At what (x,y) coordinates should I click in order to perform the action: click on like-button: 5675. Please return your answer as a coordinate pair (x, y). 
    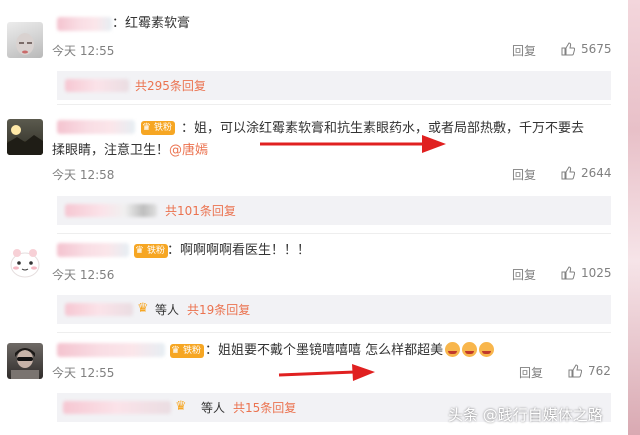
    Looking at the image, I should click on (586, 49).